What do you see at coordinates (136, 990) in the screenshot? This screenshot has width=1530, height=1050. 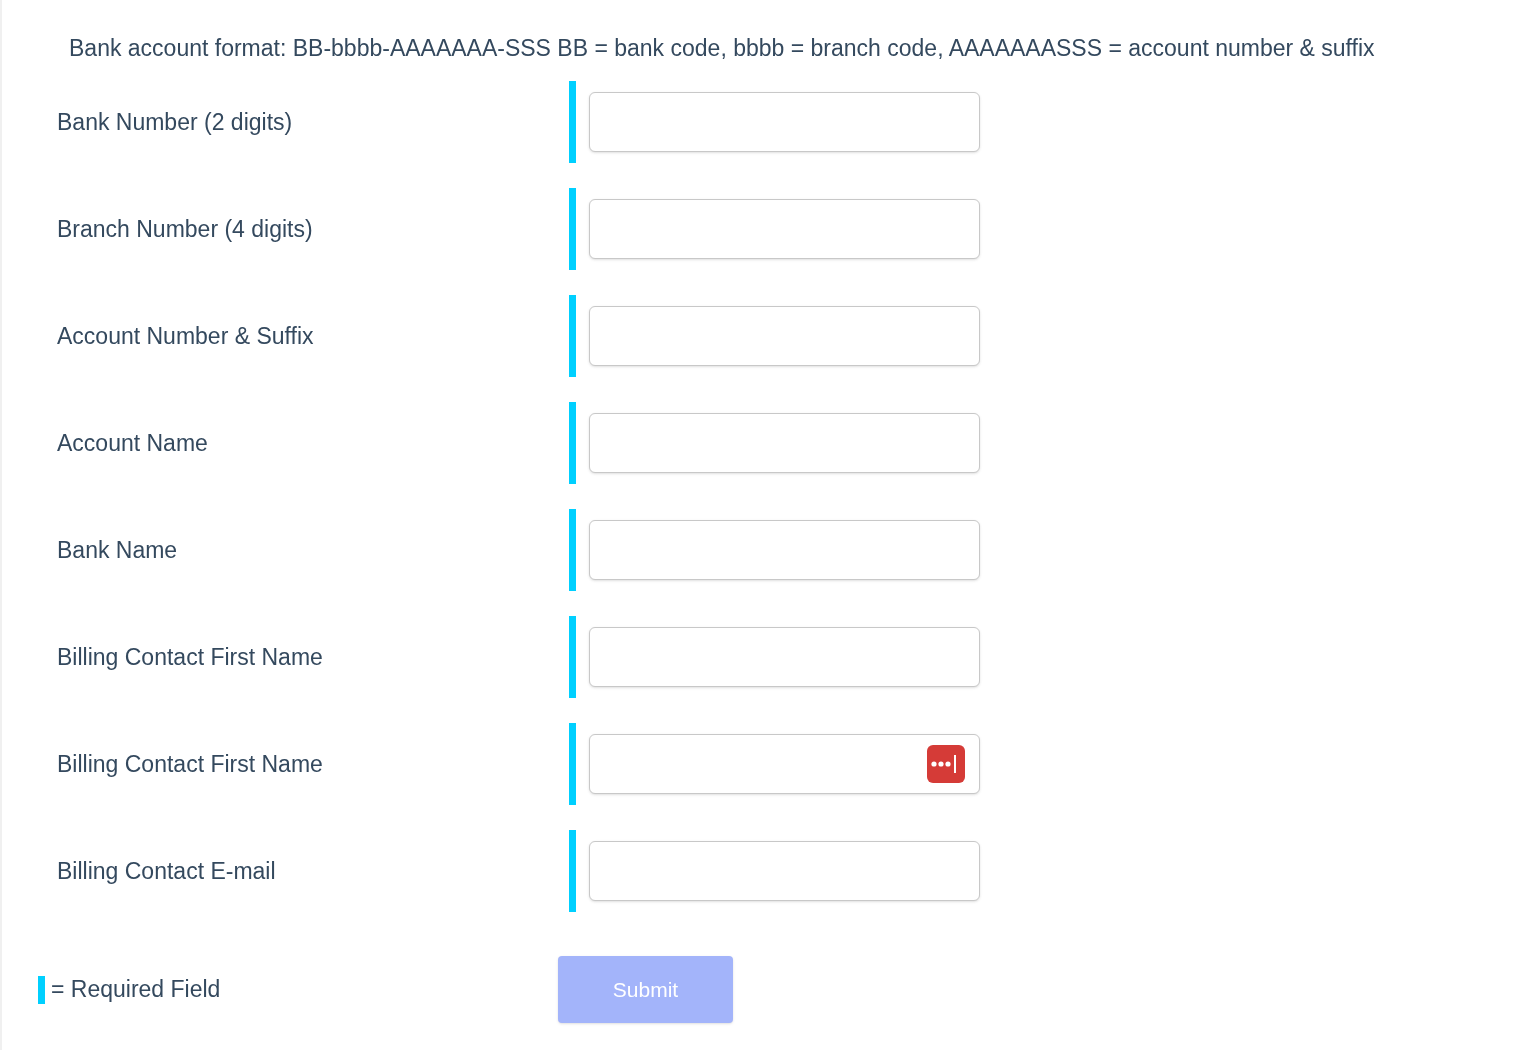 I see `legend-text: = Required Field` at bounding box center [136, 990].